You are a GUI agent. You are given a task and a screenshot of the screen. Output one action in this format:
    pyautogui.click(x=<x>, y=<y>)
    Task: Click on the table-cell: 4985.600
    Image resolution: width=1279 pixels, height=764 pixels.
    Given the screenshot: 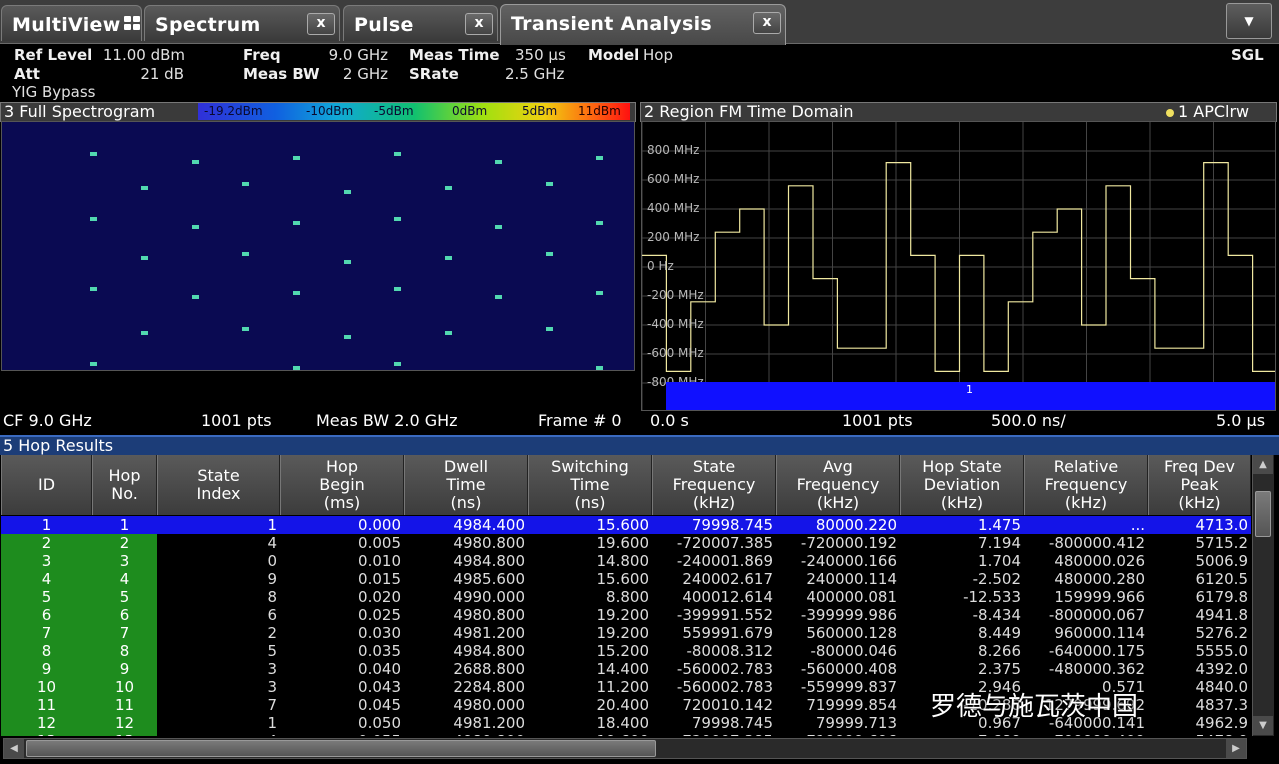 What is the action you would take?
    pyautogui.click(x=489, y=579)
    